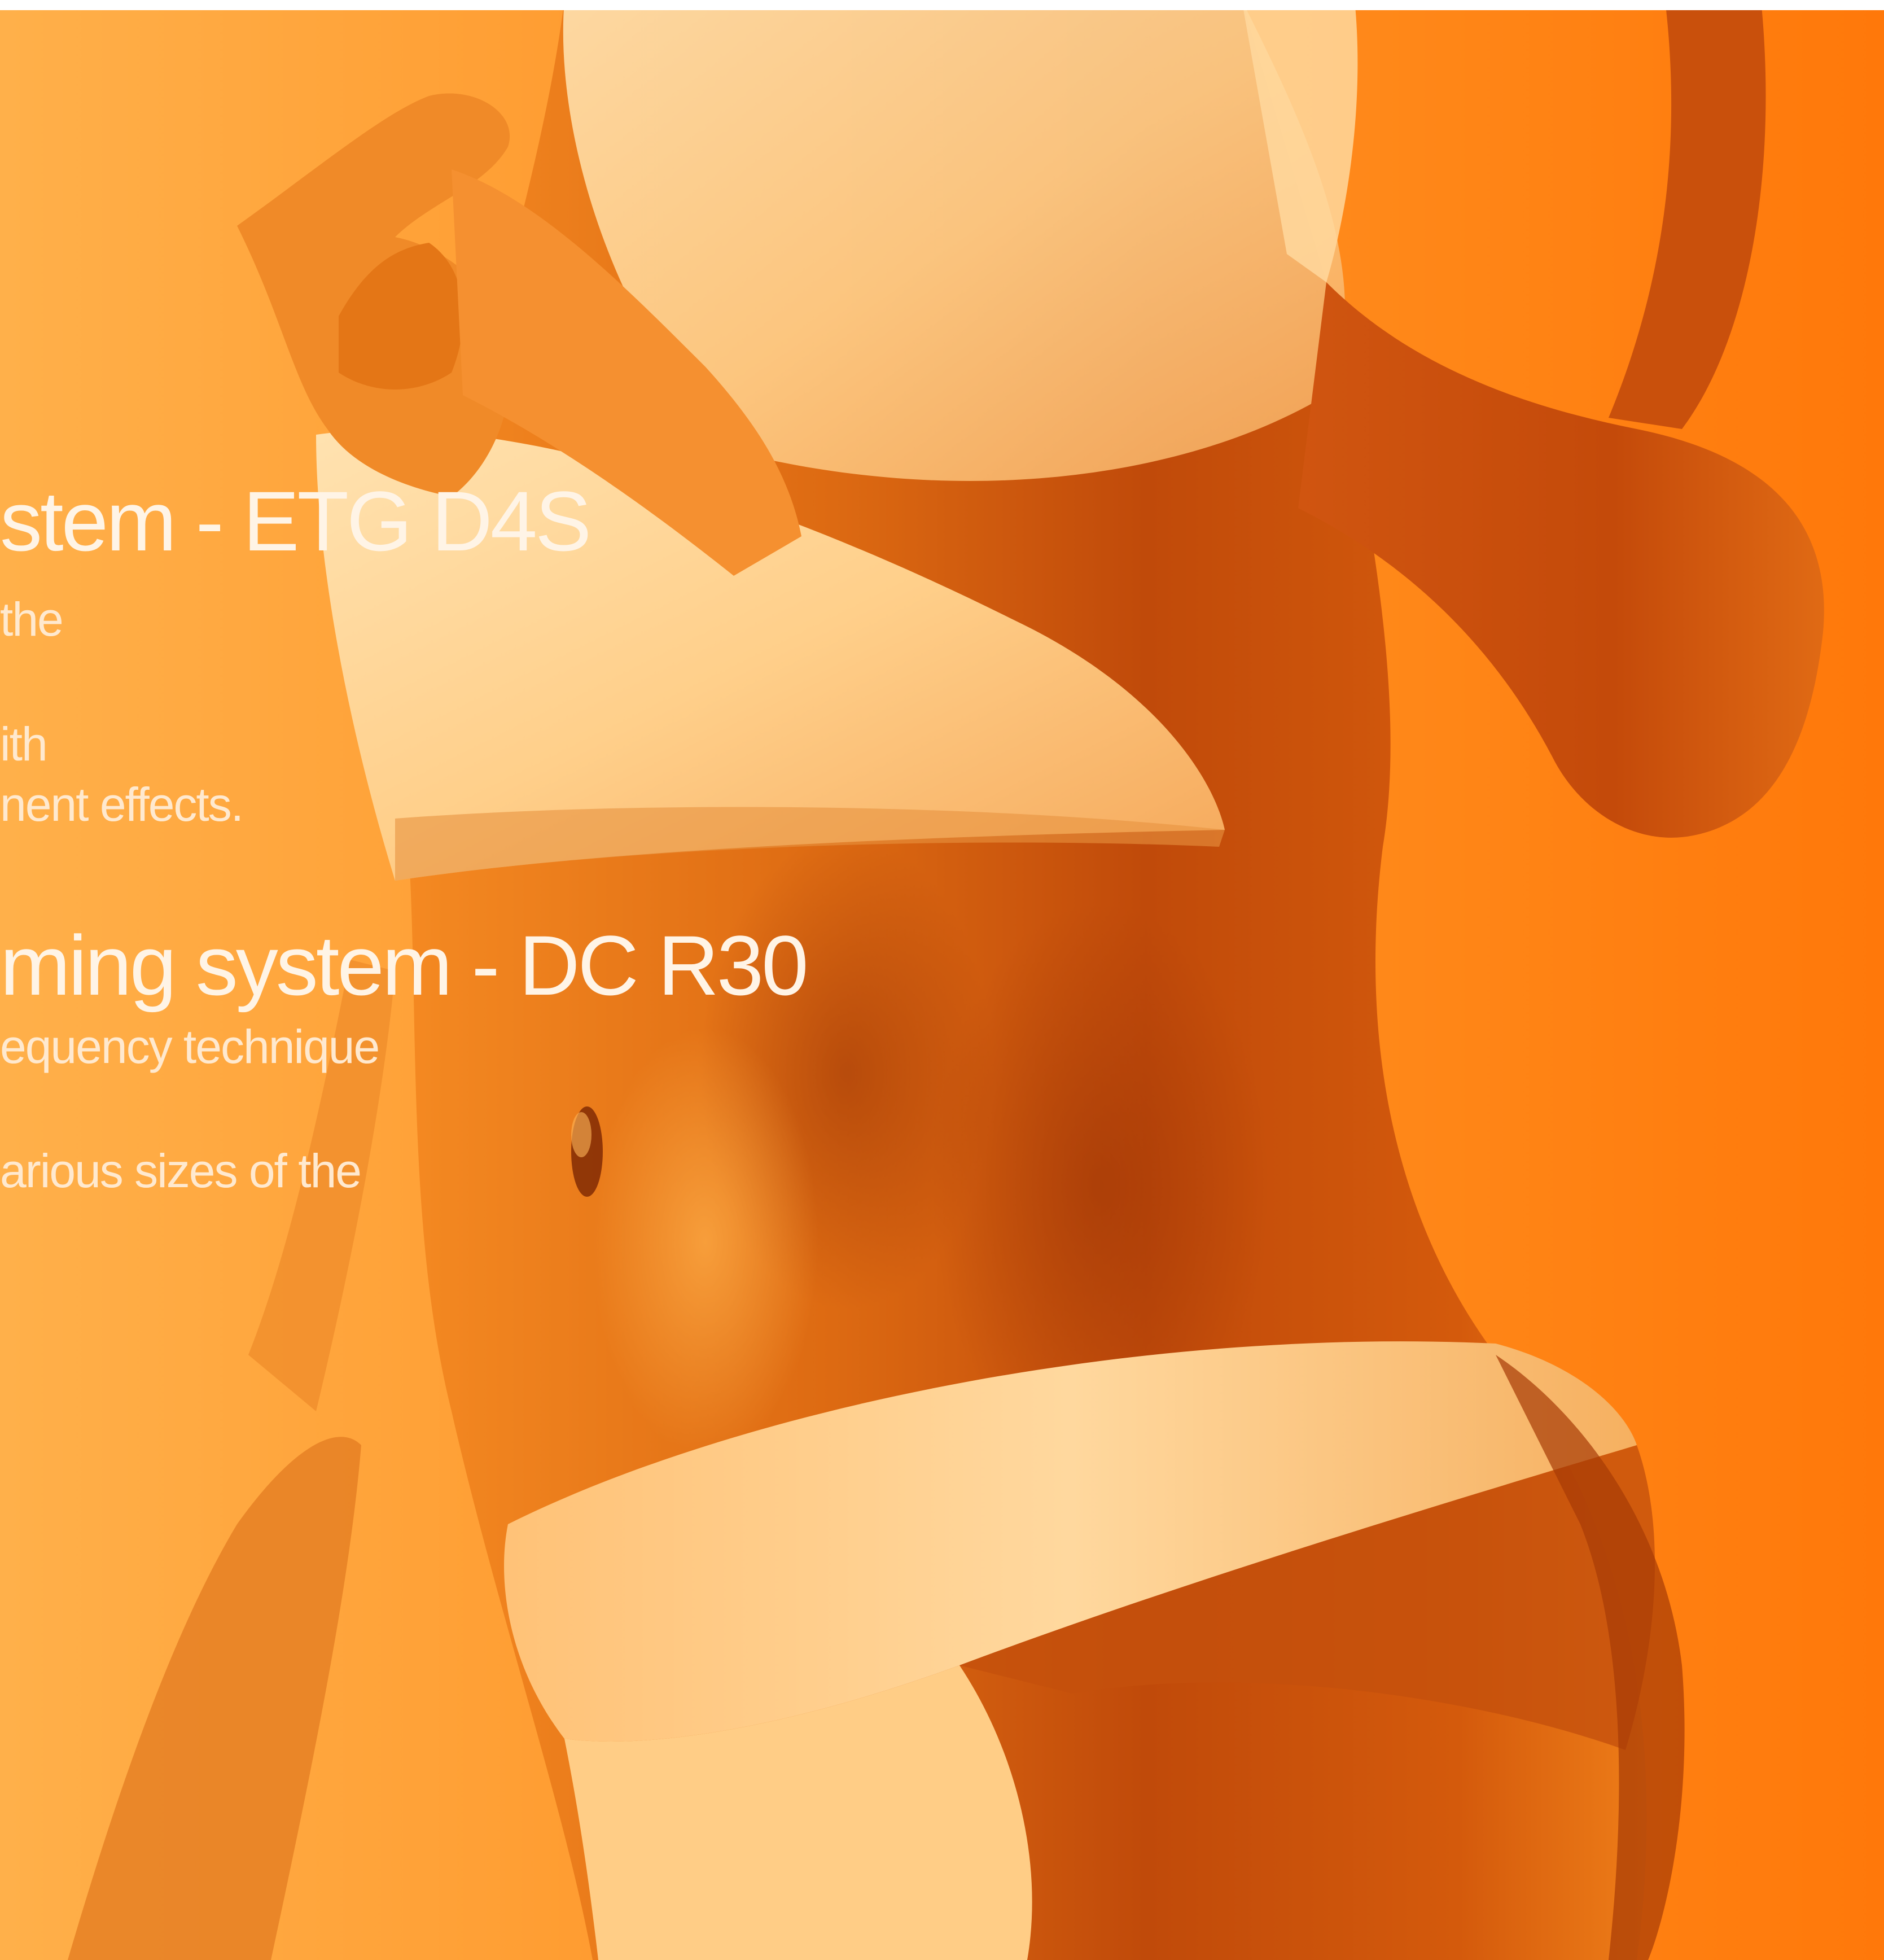 This screenshot has height=1960, width=1884. What do you see at coordinates (32, 619) in the screenshot?
I see `caption-line: the` at bounding box center [32, 619].